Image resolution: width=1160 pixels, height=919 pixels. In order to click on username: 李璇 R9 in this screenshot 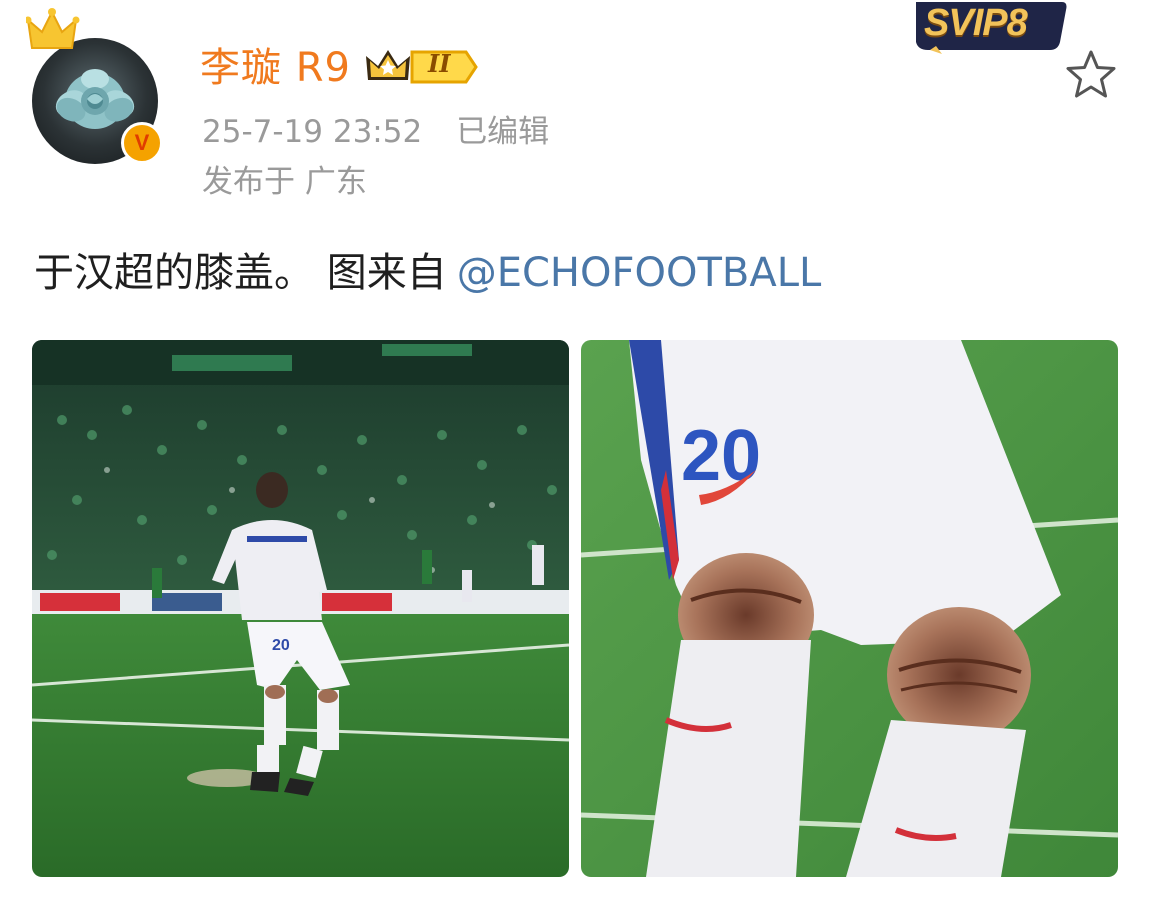, I will do `click(275, 68)`.